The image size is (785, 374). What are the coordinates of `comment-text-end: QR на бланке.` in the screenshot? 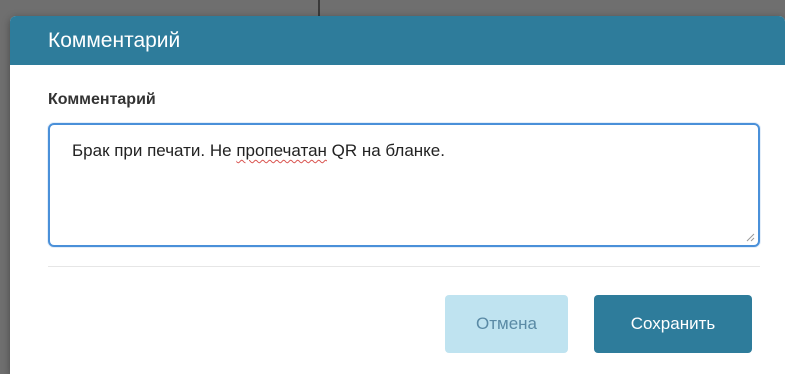 It's located at (385, 150).